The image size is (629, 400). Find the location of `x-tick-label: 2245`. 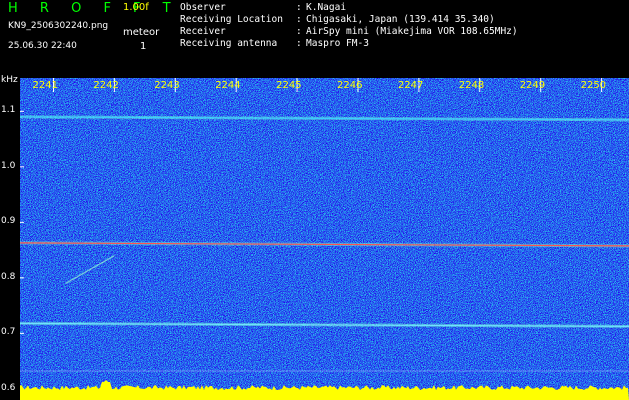

x-tick-label: 2245 is located at coordinates (289, 85).